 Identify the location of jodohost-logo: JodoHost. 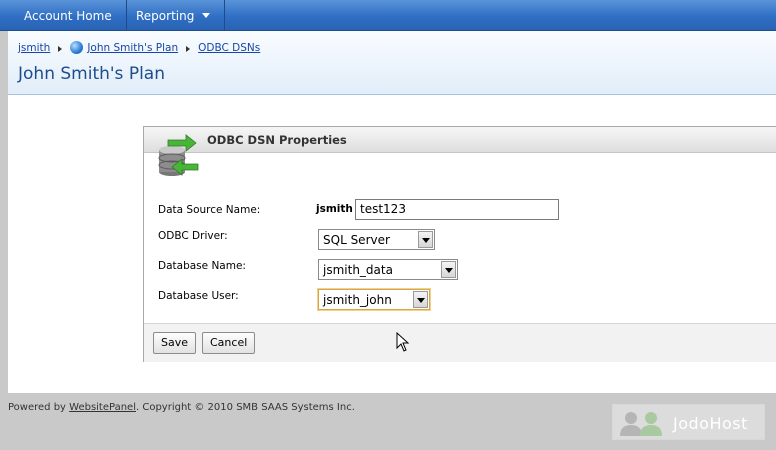
(688, 422).